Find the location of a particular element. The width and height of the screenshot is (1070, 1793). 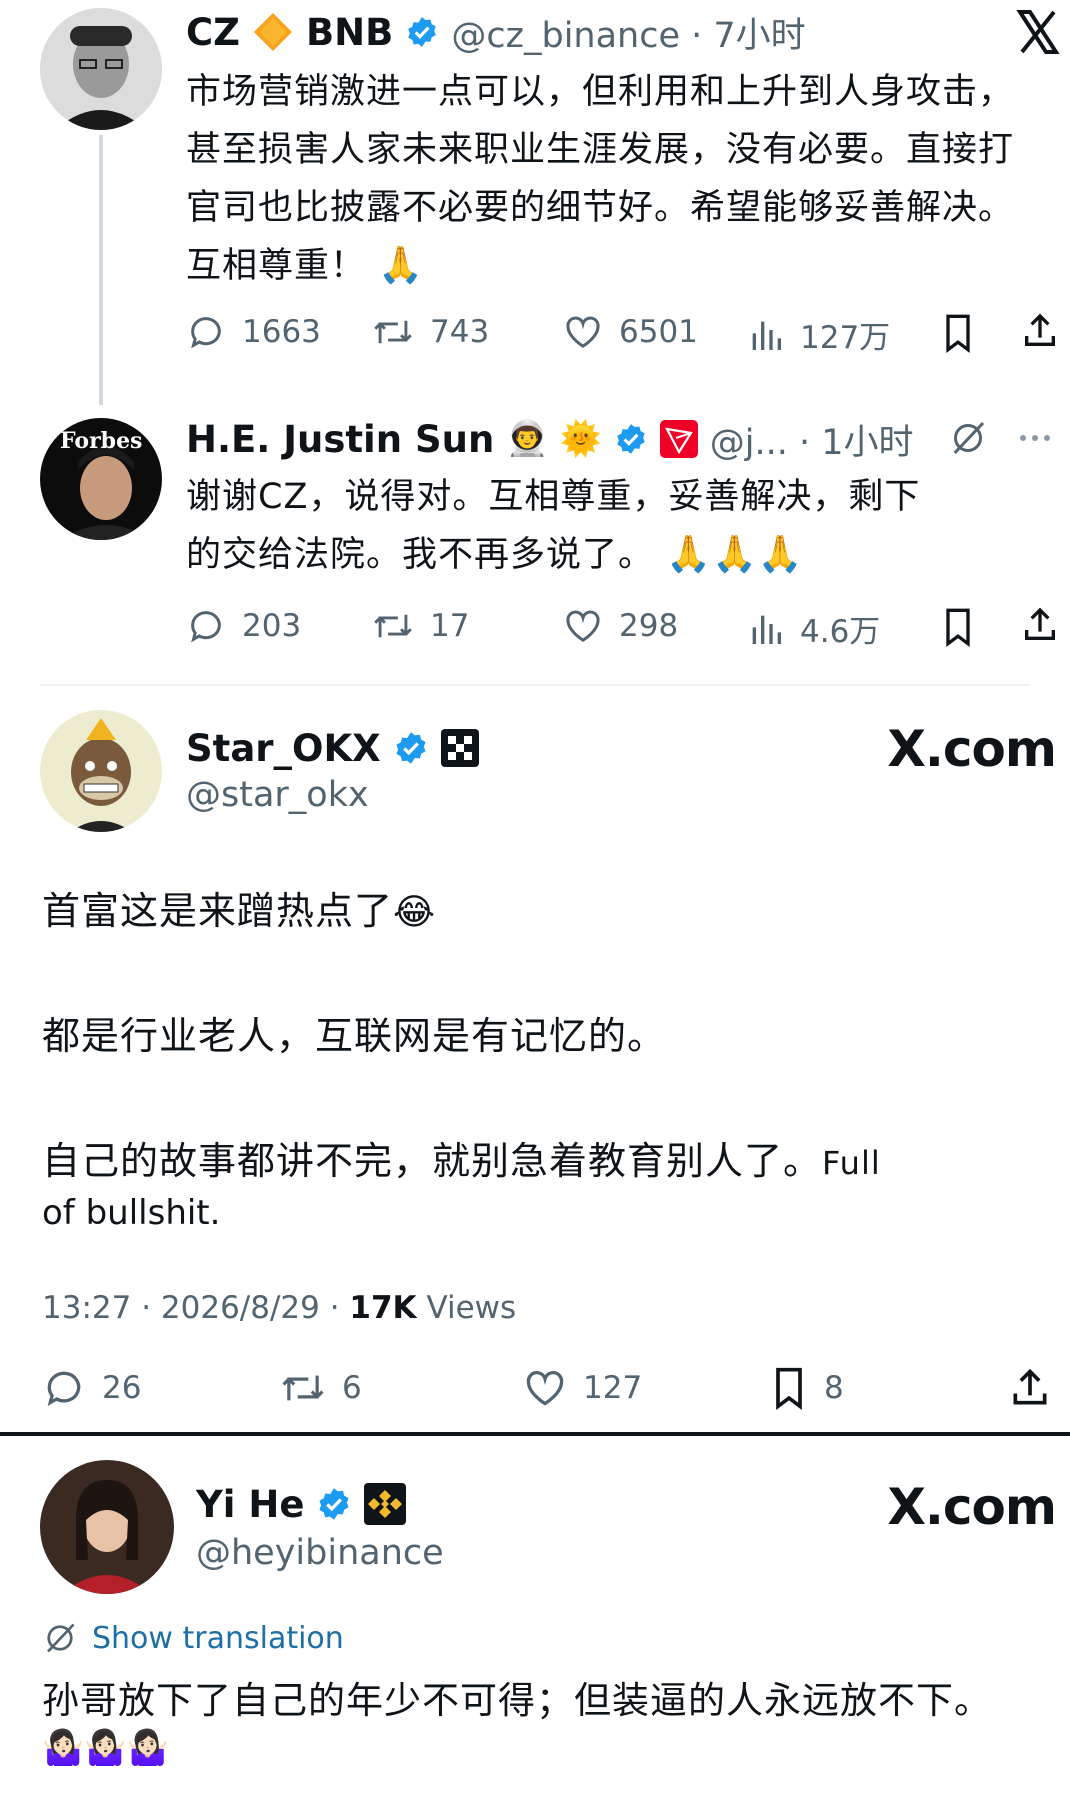

more-options-icon is located at coordinates (1040, 438).